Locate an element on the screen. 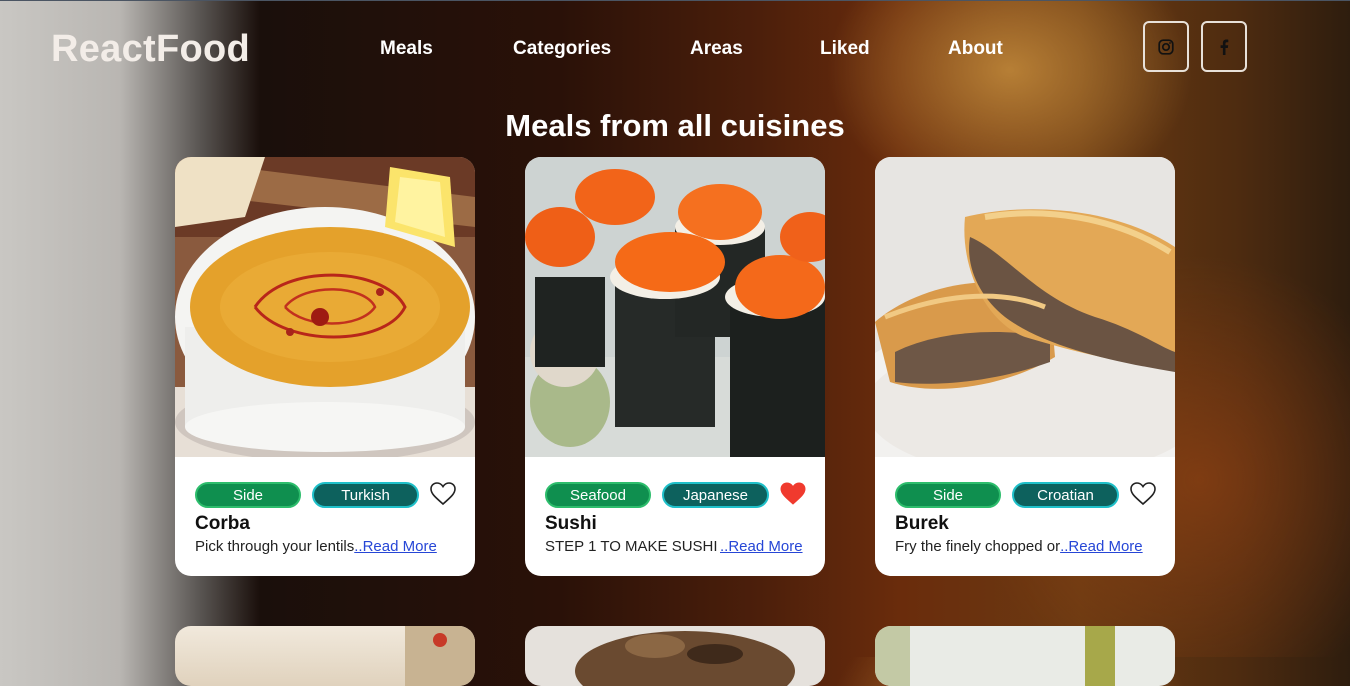  meal-description: Fry the finely chopped or..Read More is located at coordinates (1025, 546).